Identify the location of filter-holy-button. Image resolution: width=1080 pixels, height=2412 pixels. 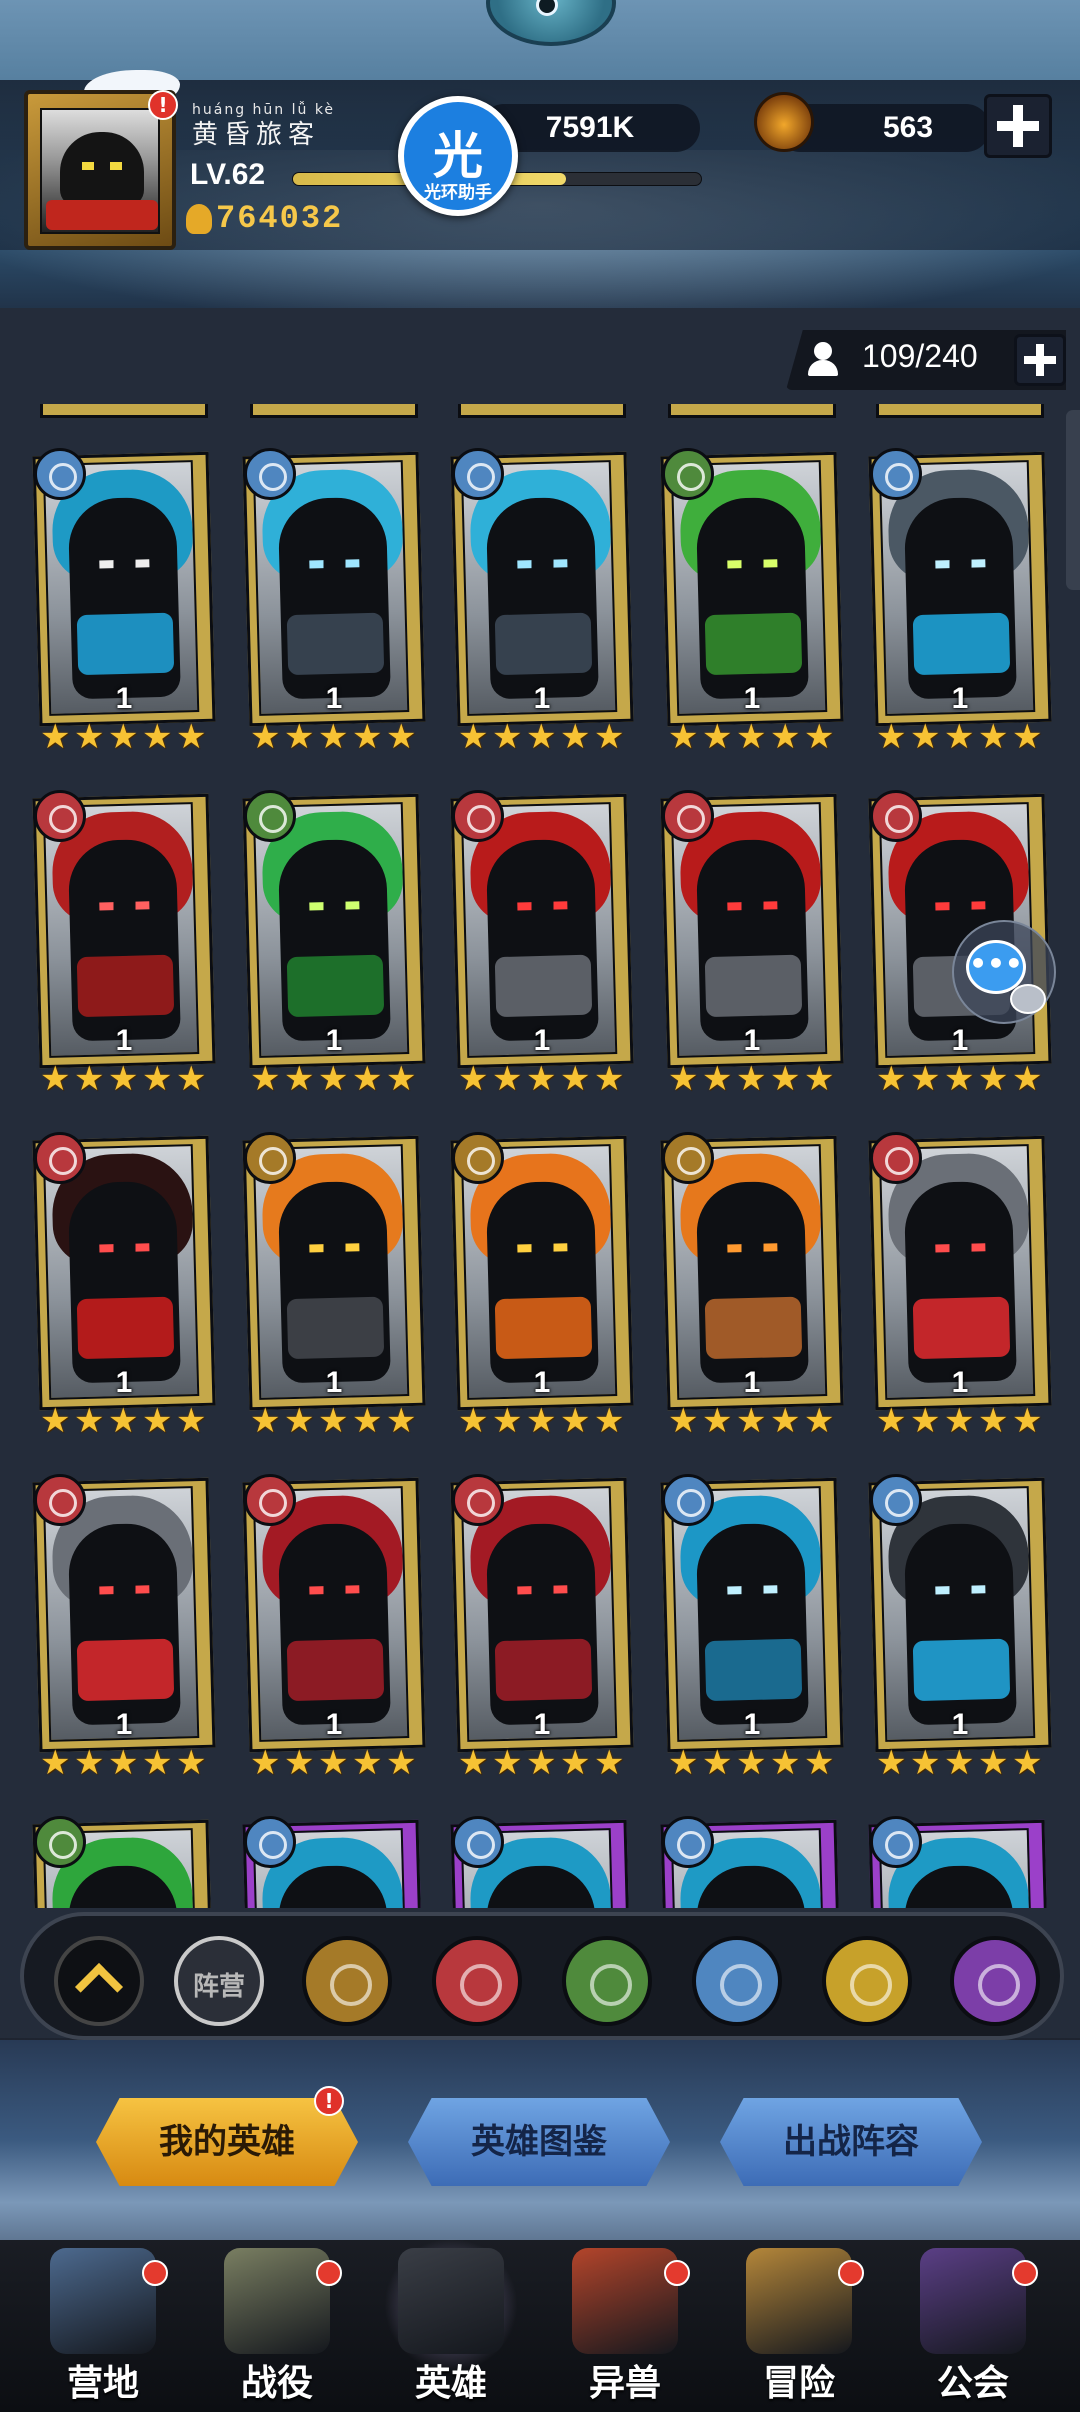
(867, 1981).